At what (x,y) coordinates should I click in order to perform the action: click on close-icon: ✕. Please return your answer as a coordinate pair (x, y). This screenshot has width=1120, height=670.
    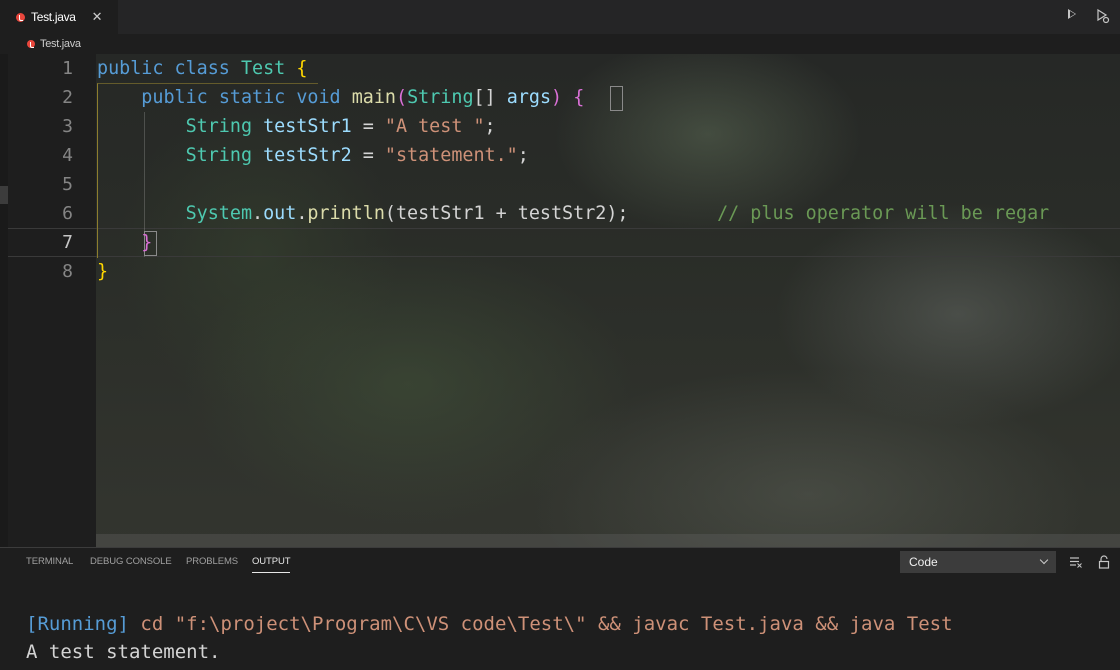
    Looking at the image, I should click on (97, 17).